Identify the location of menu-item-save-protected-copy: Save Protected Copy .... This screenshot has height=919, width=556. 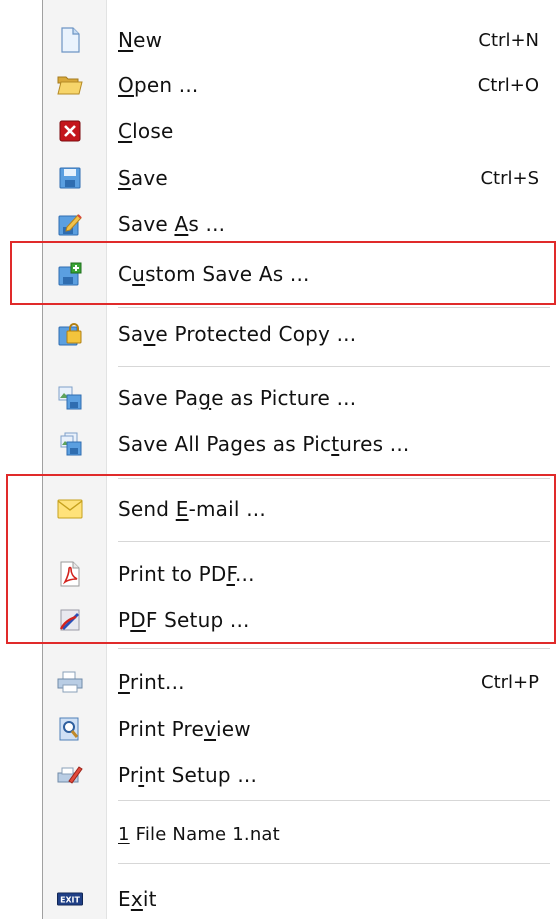
(299, 334).